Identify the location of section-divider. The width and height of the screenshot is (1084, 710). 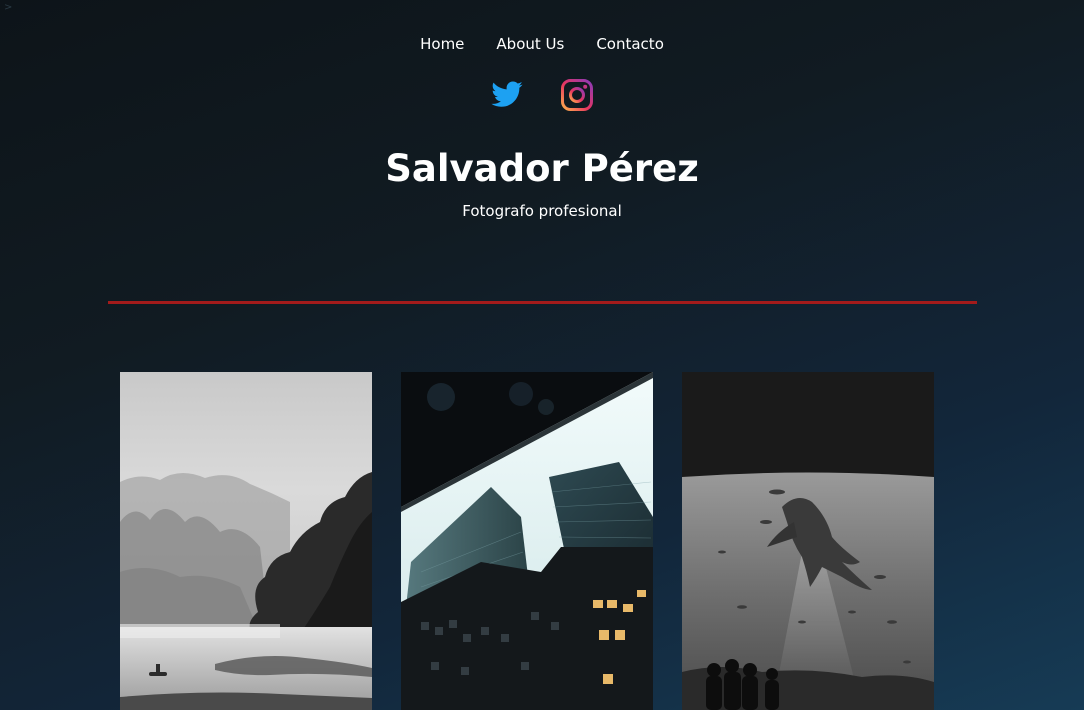
(542, 302).